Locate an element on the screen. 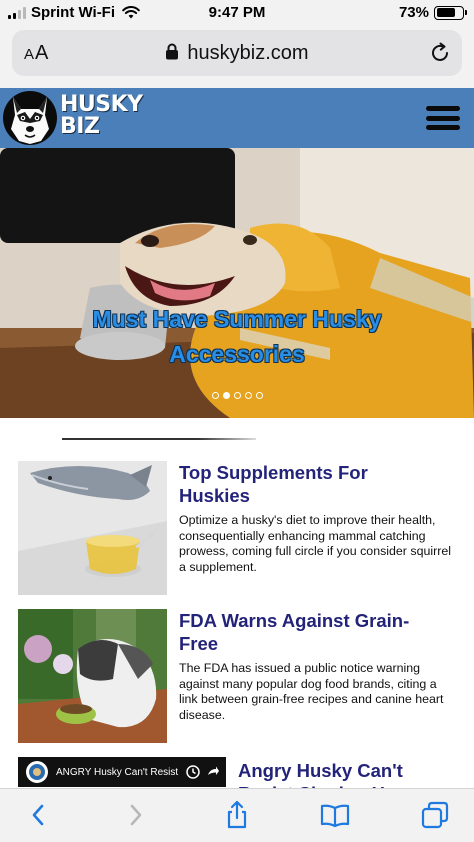  fish-oil-thumbnail is located at coordinates (92, 528).